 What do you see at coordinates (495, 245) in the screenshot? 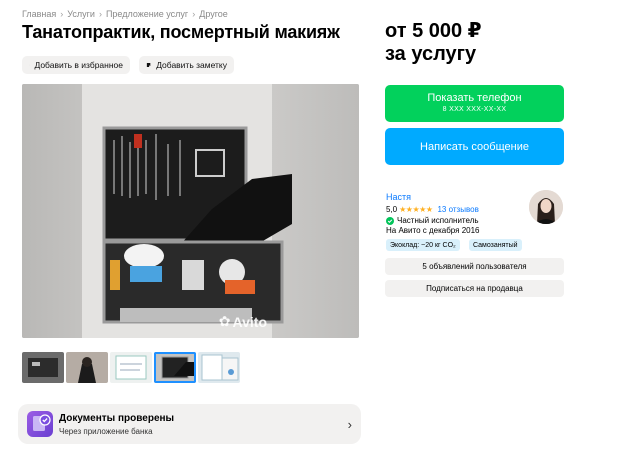
I see `self-employed-badge: Самозанятый` at bounding box center [495, 245].